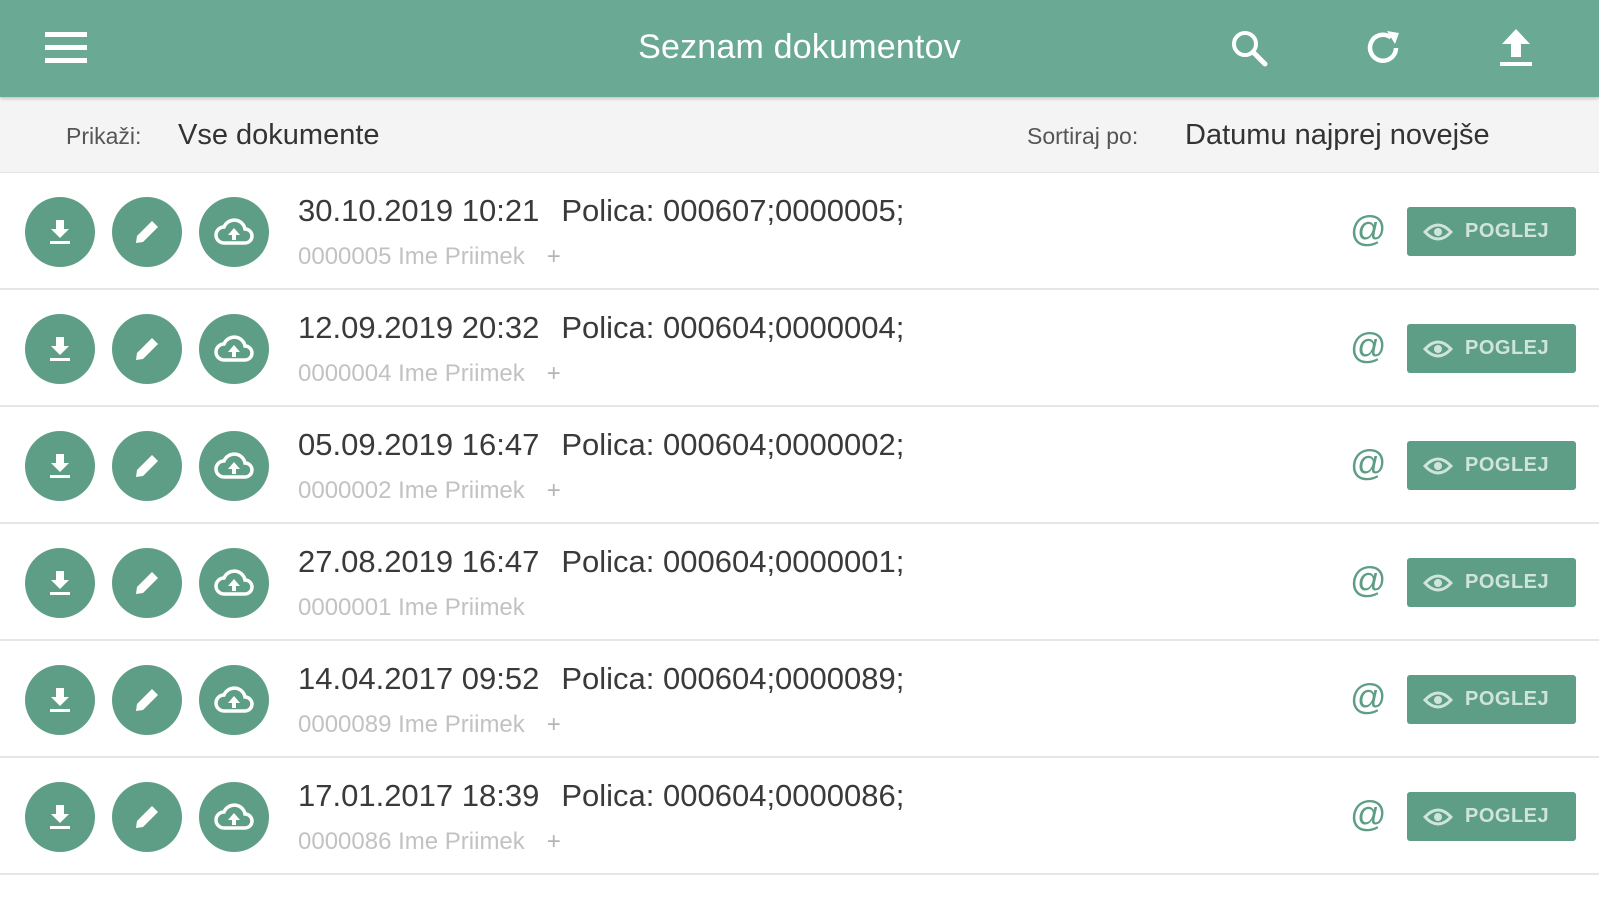  What do you see at coordinates (601, 796) in the screenshot?
I see `document-title: 17.01.2017 18:39 Polica: 000604;0000086;` at bounding box center [601, 796].